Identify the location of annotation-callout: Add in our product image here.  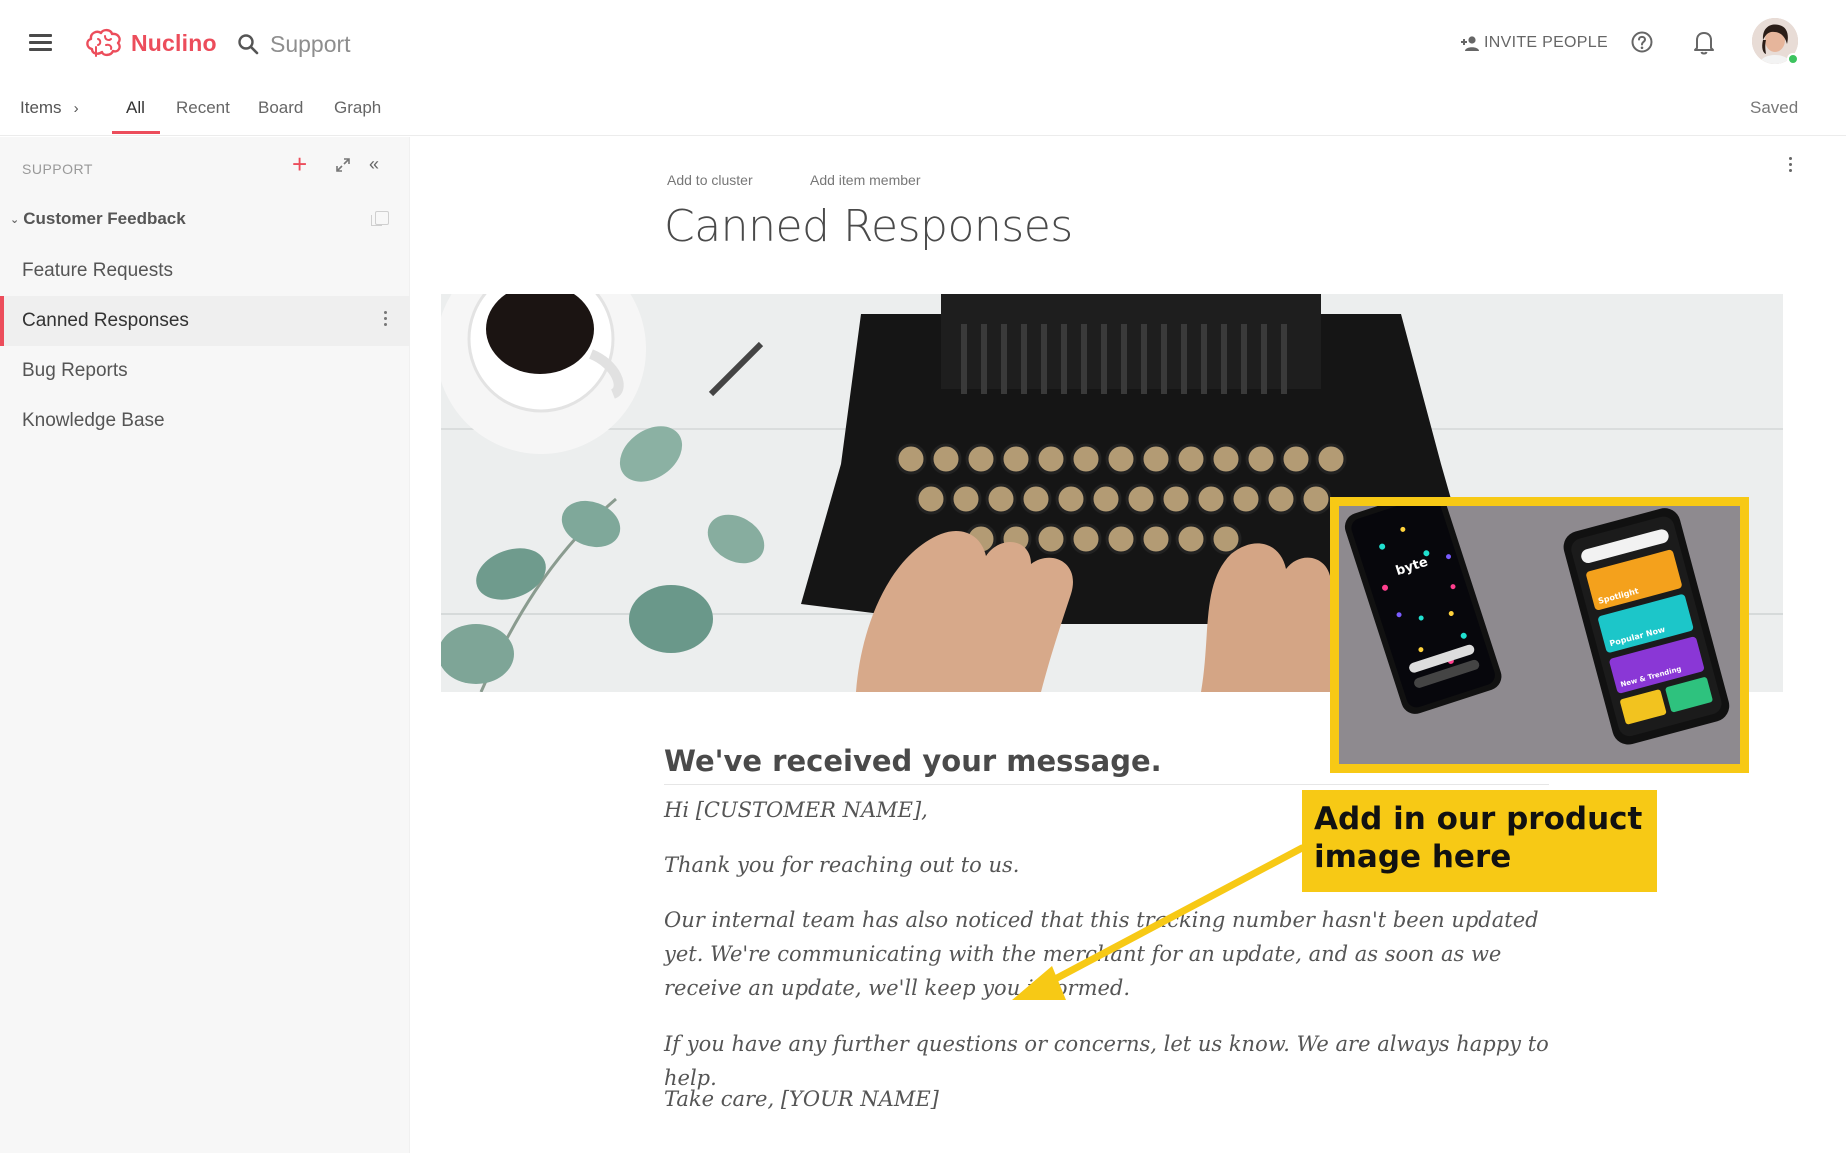
(1479, 841).